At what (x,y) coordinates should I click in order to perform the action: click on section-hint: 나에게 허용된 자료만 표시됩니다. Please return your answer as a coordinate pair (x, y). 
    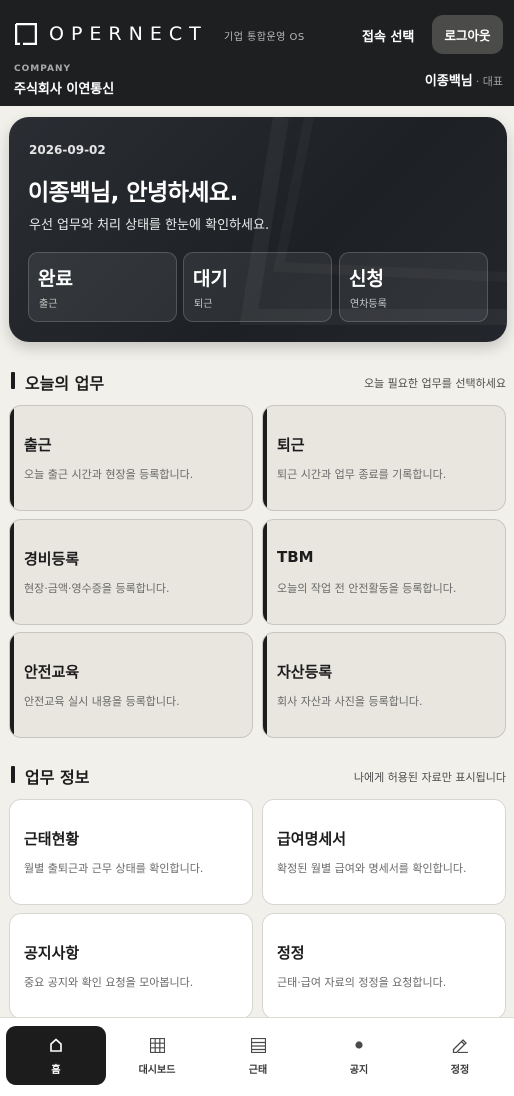
    Looking at the image, I should click on (429, 777).